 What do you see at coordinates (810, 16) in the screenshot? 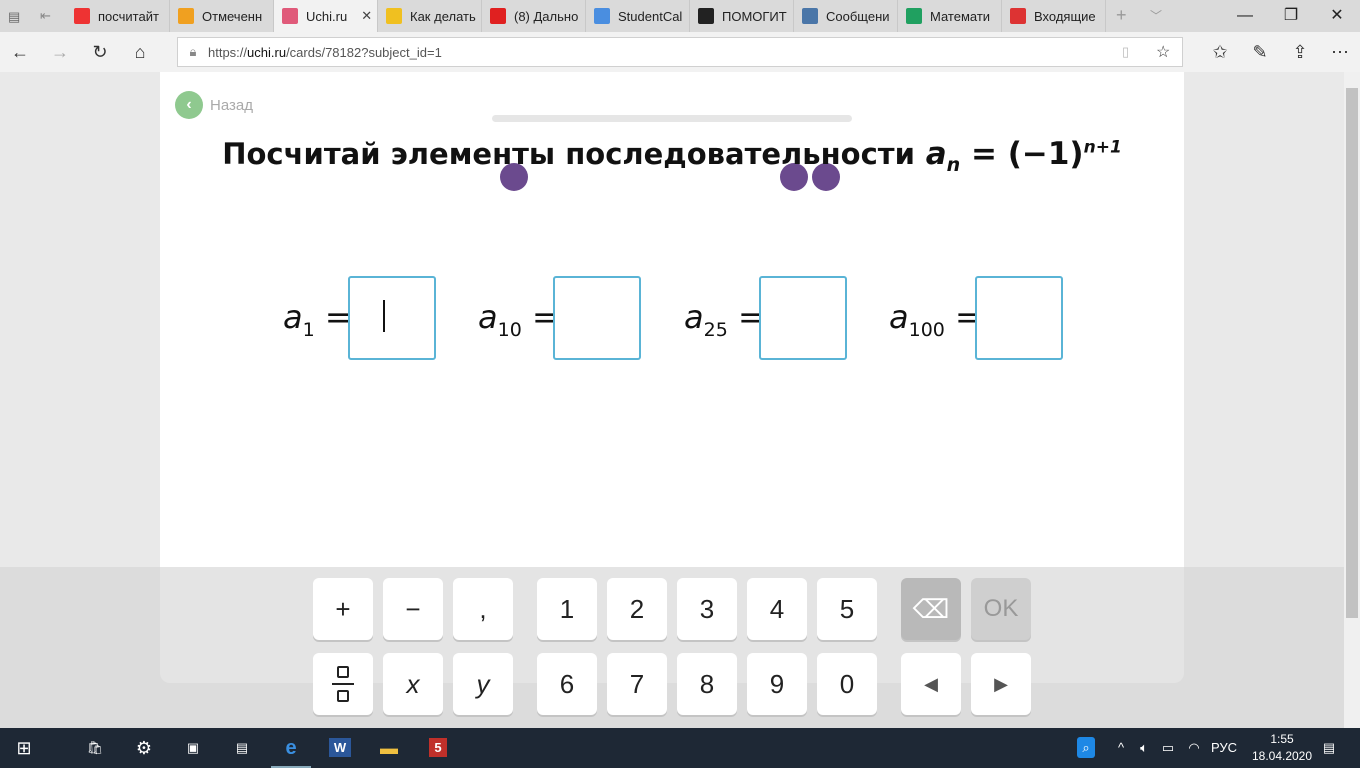
I see `vk-icon` at bounding box center [810, 16].